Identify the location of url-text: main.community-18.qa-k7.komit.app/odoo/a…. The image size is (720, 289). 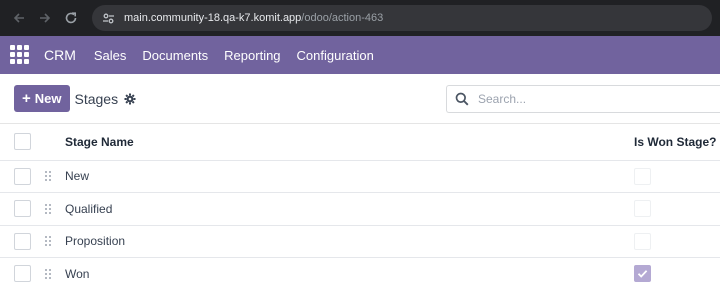
(253, 18).